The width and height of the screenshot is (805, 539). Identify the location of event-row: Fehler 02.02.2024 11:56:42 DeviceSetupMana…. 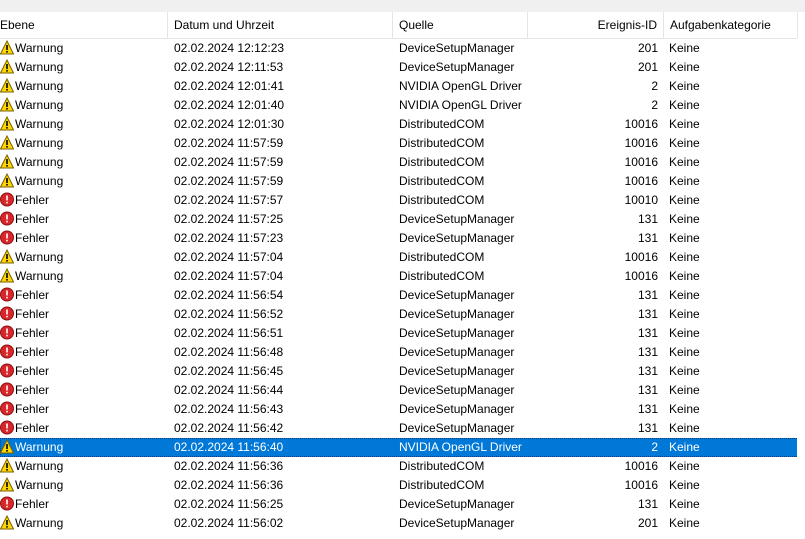
(402, 428).